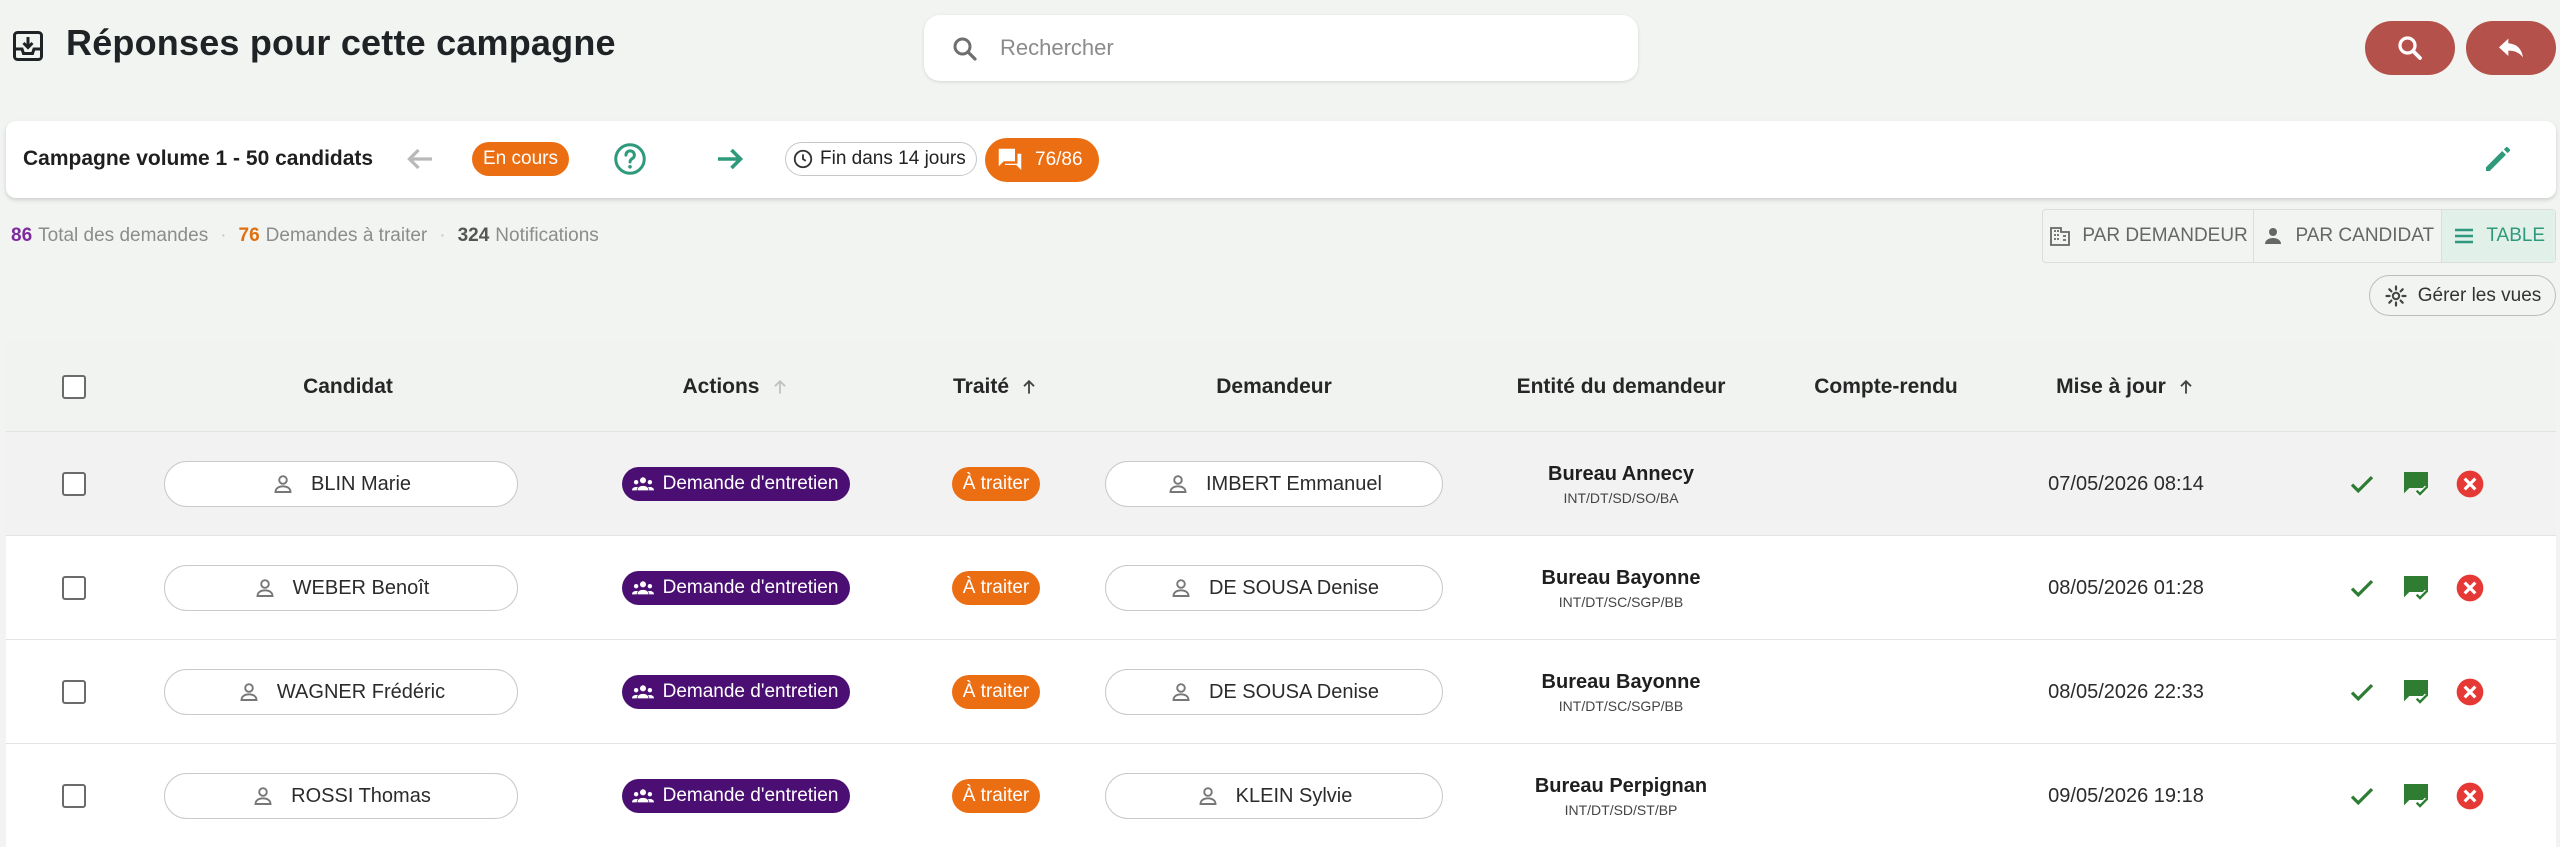 This screenshot has width=2560, height=847. Describe the element at coordinates (1621, 387) in the screenshot. I see `column-header-entite: Entité du demandeur` at that location.